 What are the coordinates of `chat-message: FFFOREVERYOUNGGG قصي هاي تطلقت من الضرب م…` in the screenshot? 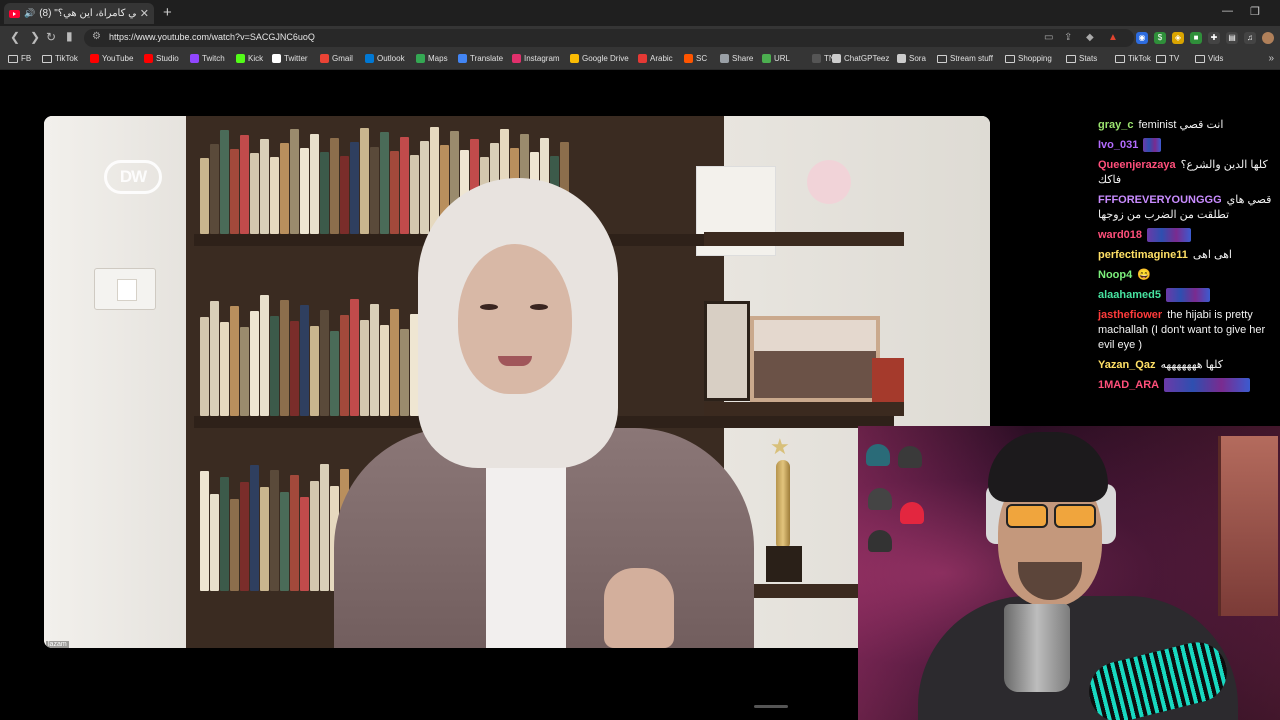 It's located at (1186, 208).